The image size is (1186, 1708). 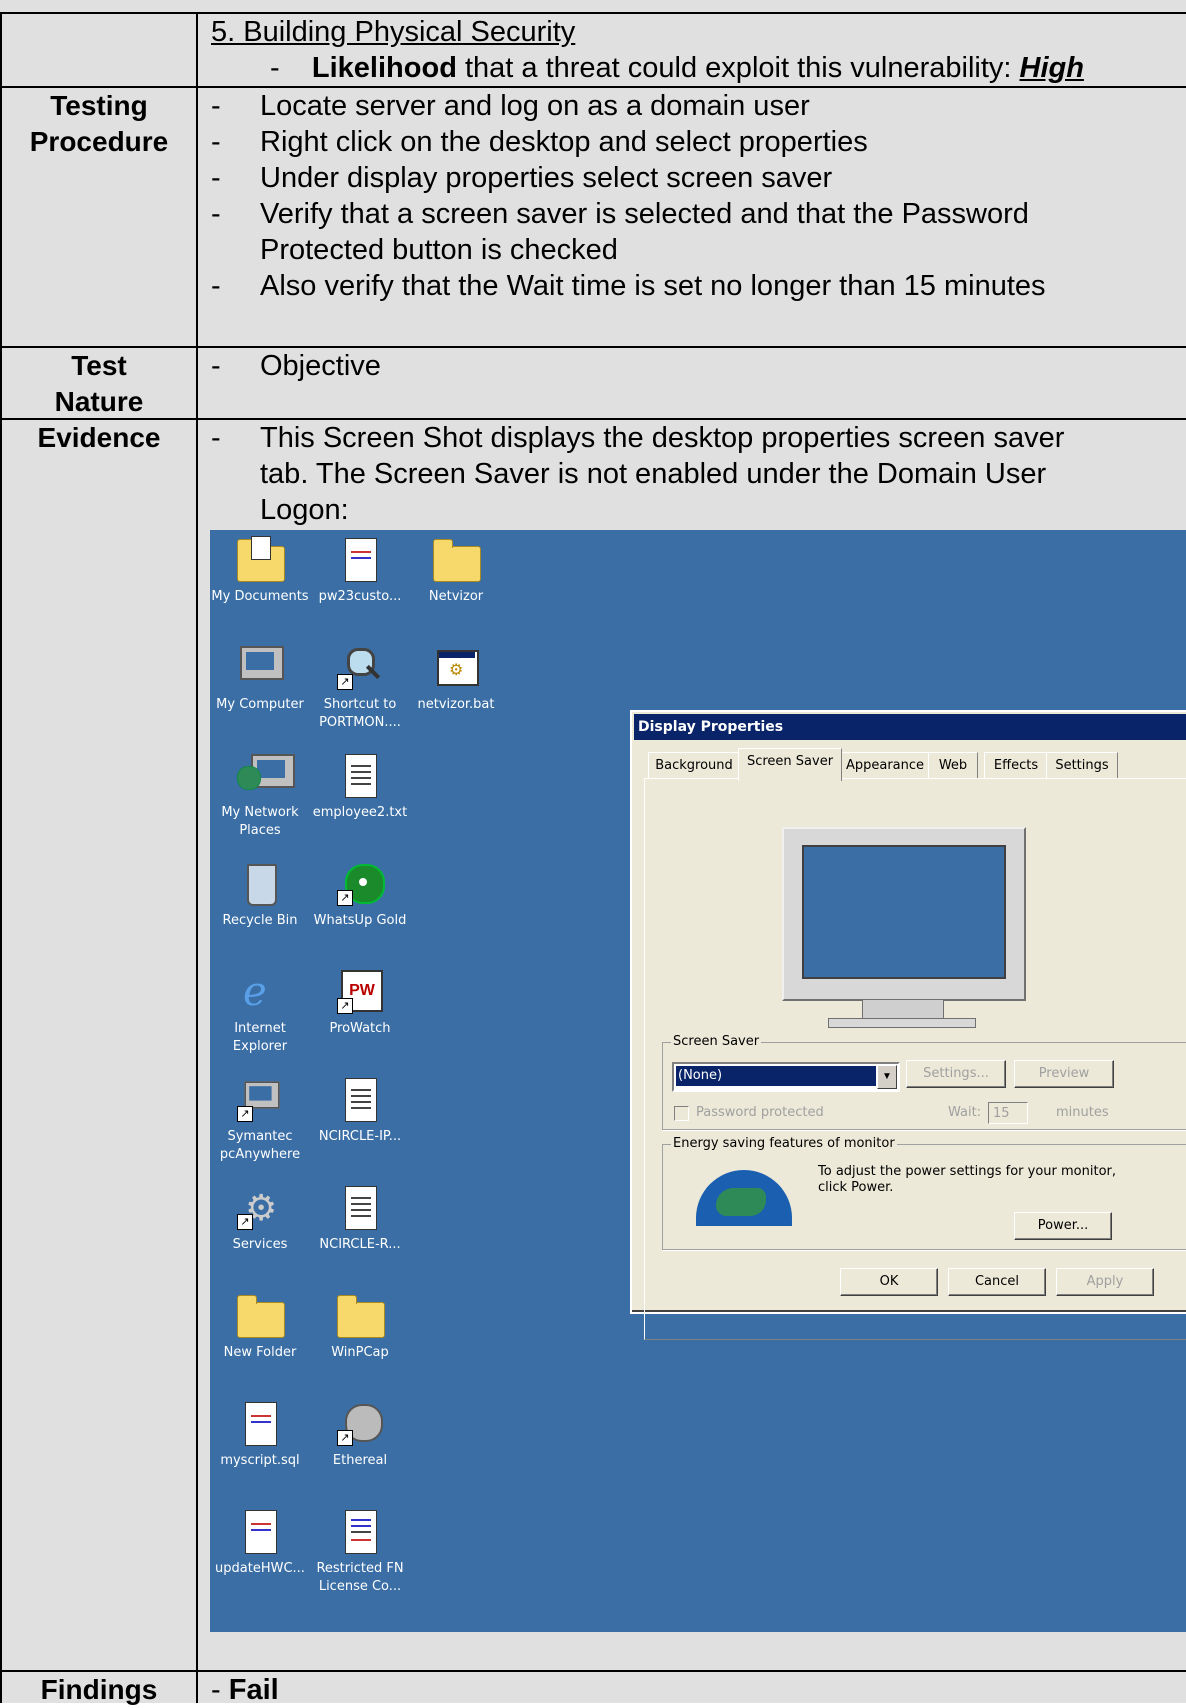 I want to click on dialog-title: Display Properties, so click(x=711, y=727).